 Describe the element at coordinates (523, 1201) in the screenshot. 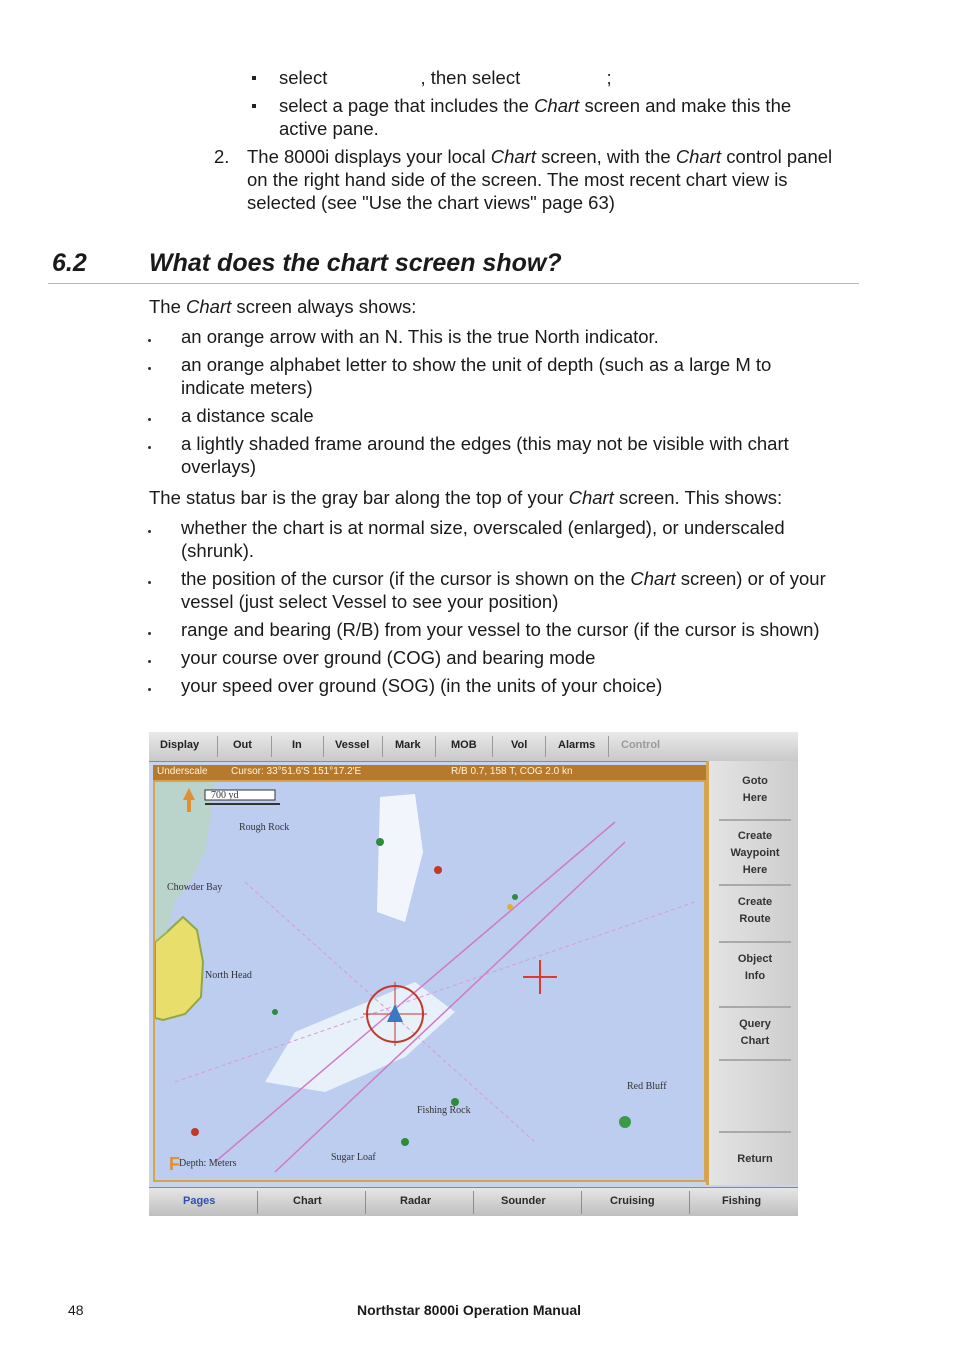

I see `tab-sounder: Sounder` at that location.